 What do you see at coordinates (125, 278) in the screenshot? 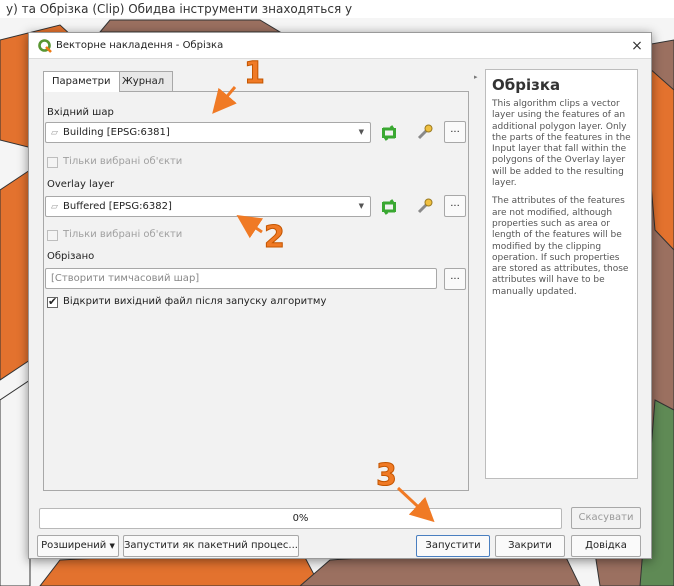
I see `output-placeholder: [Створити тимчасовий шар]` at bounding box center [125, 278].